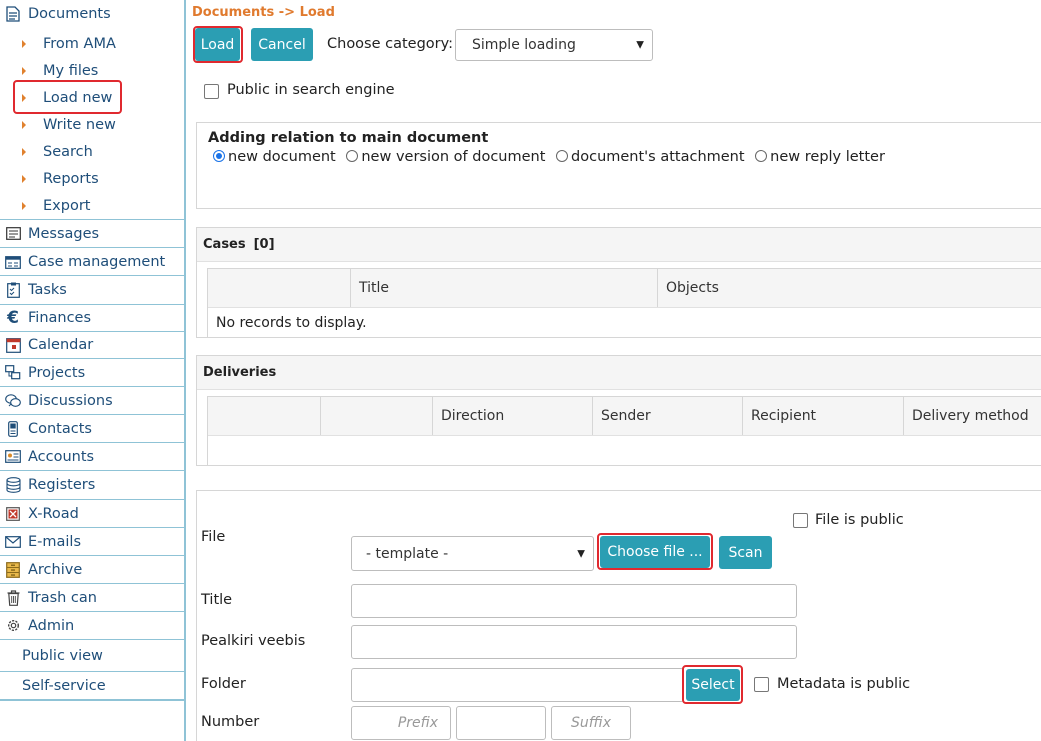 The width and height of the screenshot is (1041, 741). I want to click on sidebar-item-label: Calendar, so click(61, 345).